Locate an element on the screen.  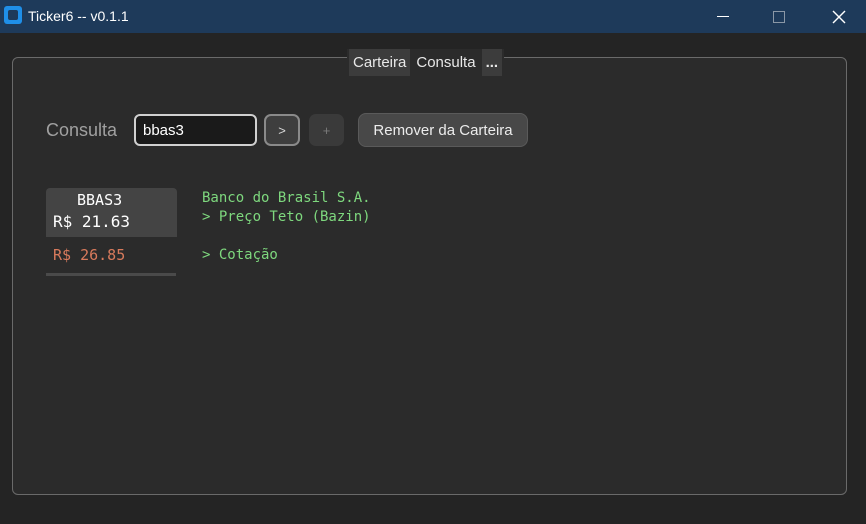
tab-consulta: Consulta is located at coordinates (446, 62).